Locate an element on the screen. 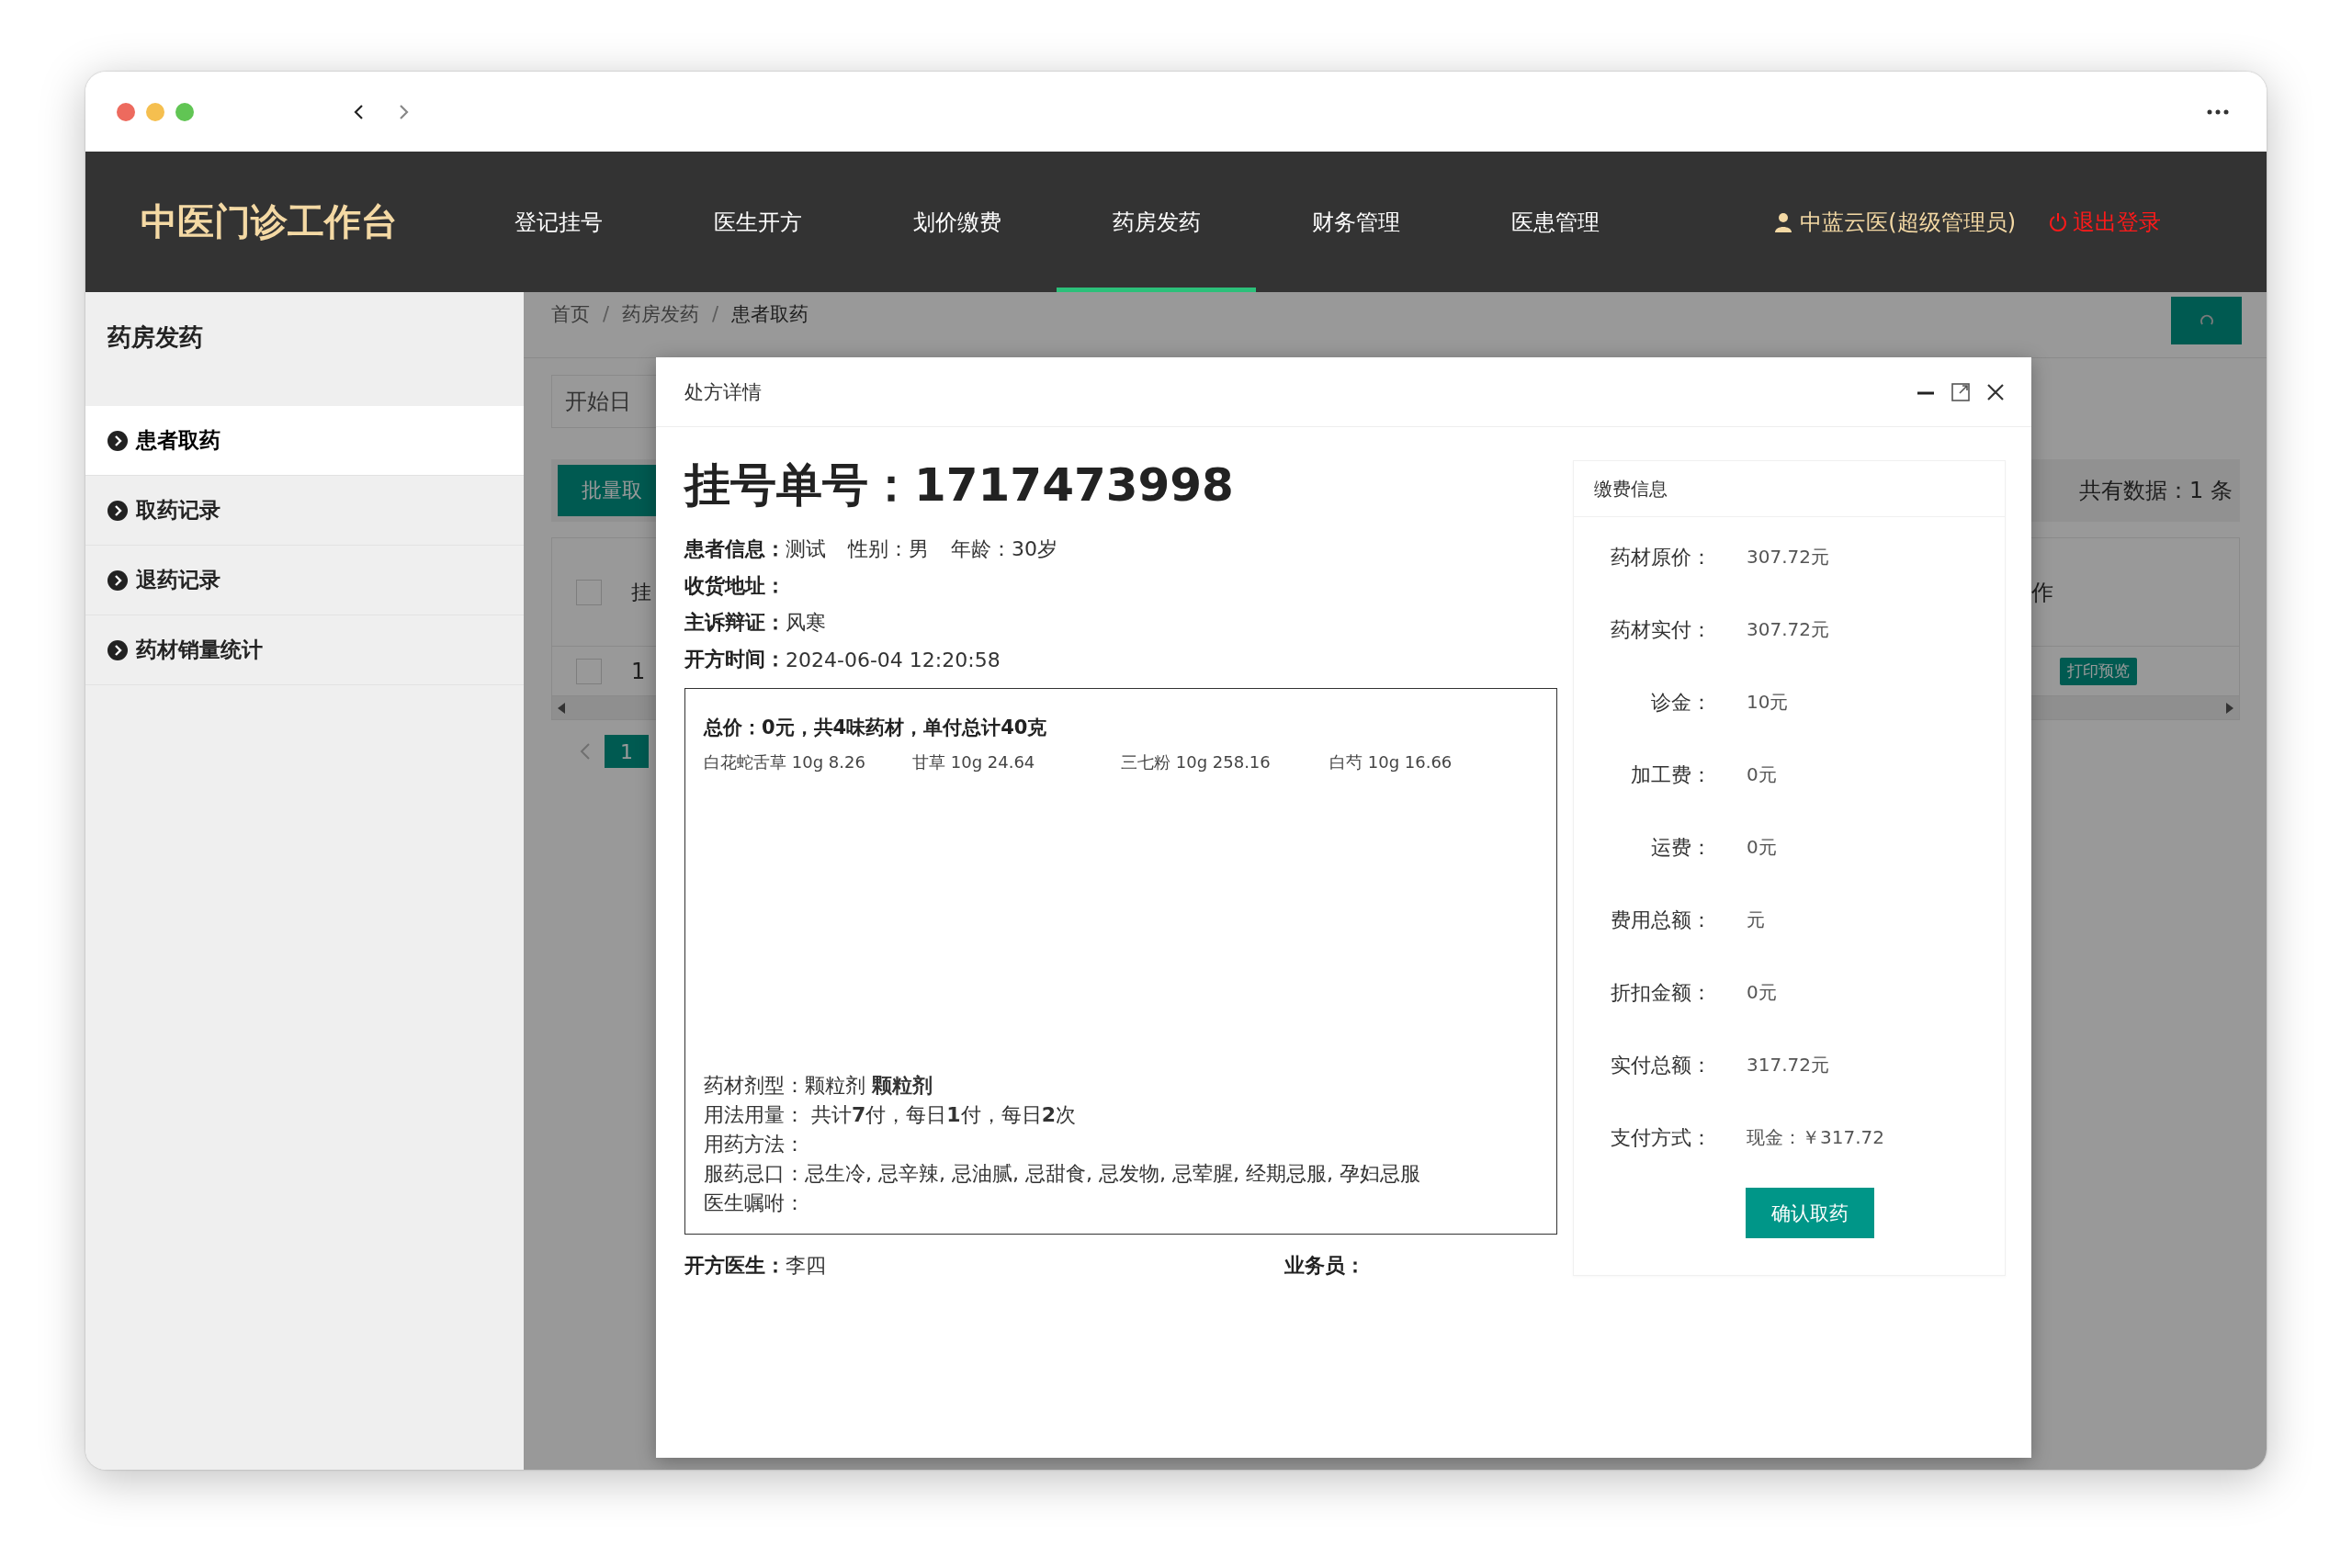 The height and width of the screenshot is (1568, 2352). herb-item: 三七粉 10g 258.16 is located at coordinates (1196, 762).